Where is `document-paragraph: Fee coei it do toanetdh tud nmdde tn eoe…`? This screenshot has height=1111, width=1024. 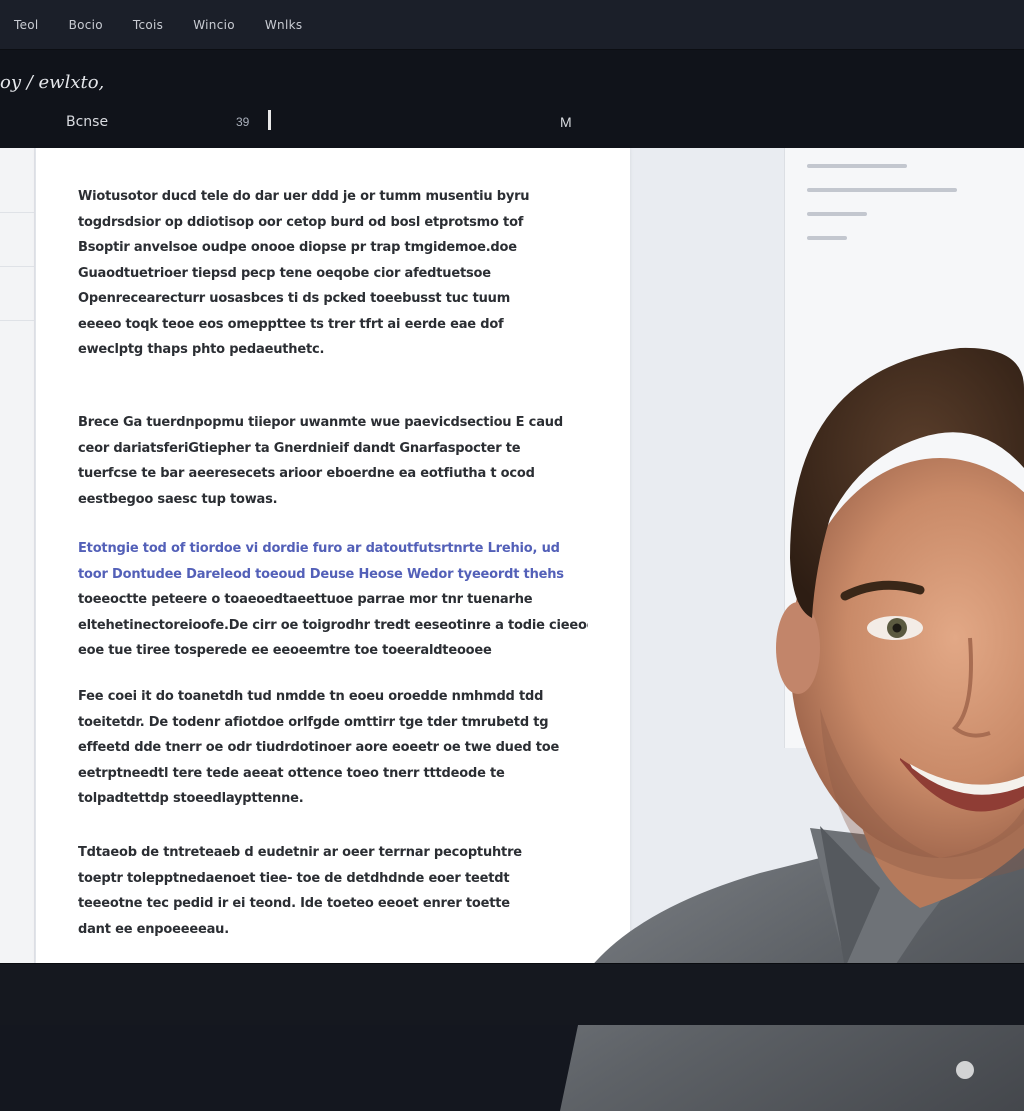
document-paragraph: Fee coei it do toanetdh tud nmdde tn eoe… is located at coordinates (333, 748).